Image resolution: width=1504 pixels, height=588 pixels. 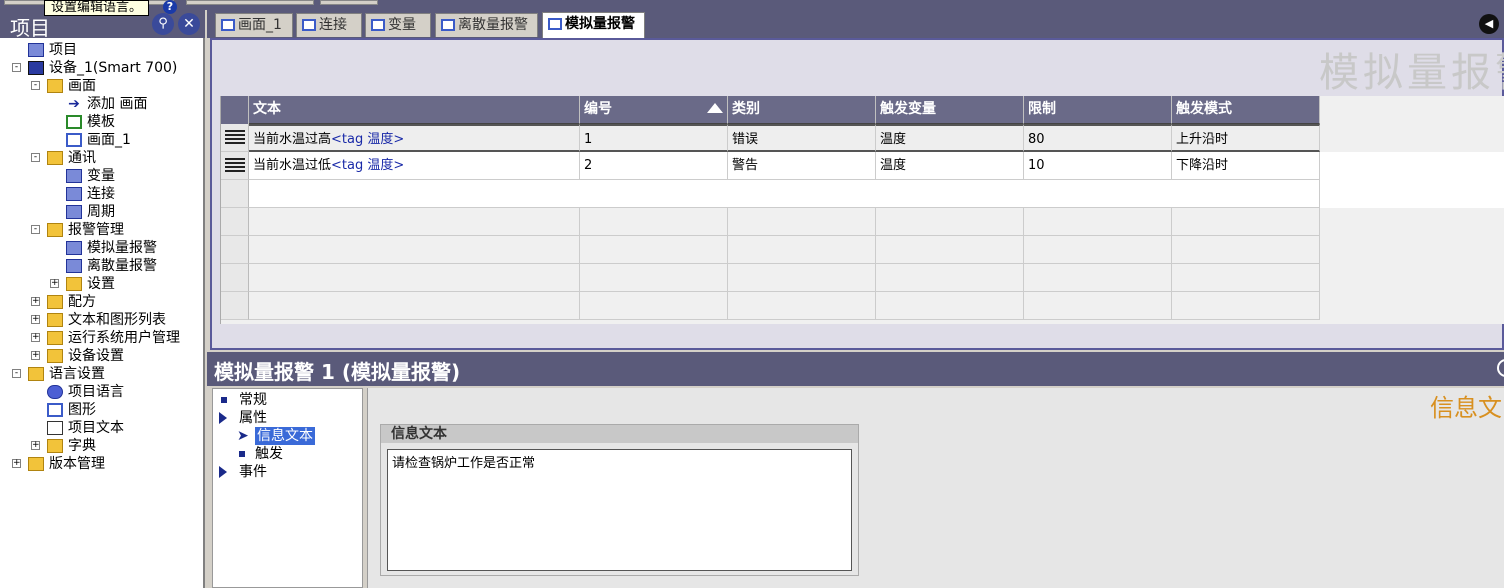 I want to click on table-row: 当前水温过高<tag 温度> 1 错误 温度 80 上升沿时, so click(x=862, y=138).